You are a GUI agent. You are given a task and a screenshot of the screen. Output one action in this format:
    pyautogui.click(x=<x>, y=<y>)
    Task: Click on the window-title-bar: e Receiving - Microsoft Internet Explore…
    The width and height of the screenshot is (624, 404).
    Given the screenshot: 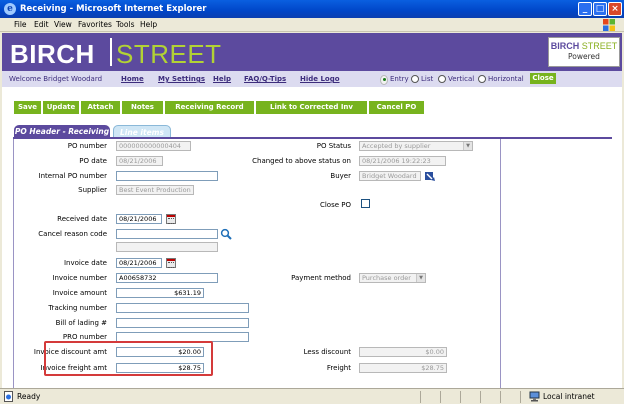 What is the action you would take?
    pyautogui.click(x=312, y=9)
    